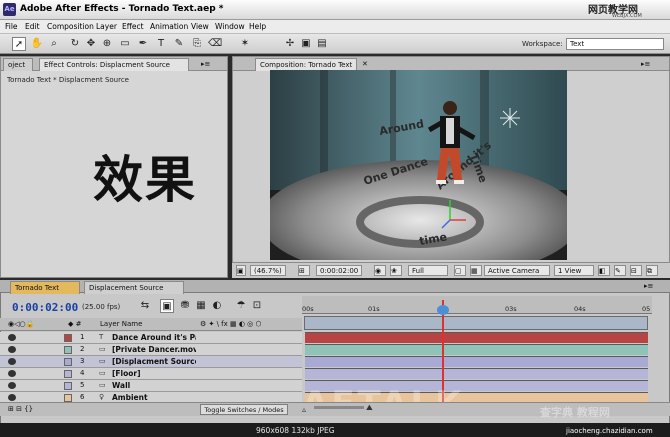 This screenshot has height=437, width=670. I want to click on show-channel-icon: ❀, so click(396, 270).